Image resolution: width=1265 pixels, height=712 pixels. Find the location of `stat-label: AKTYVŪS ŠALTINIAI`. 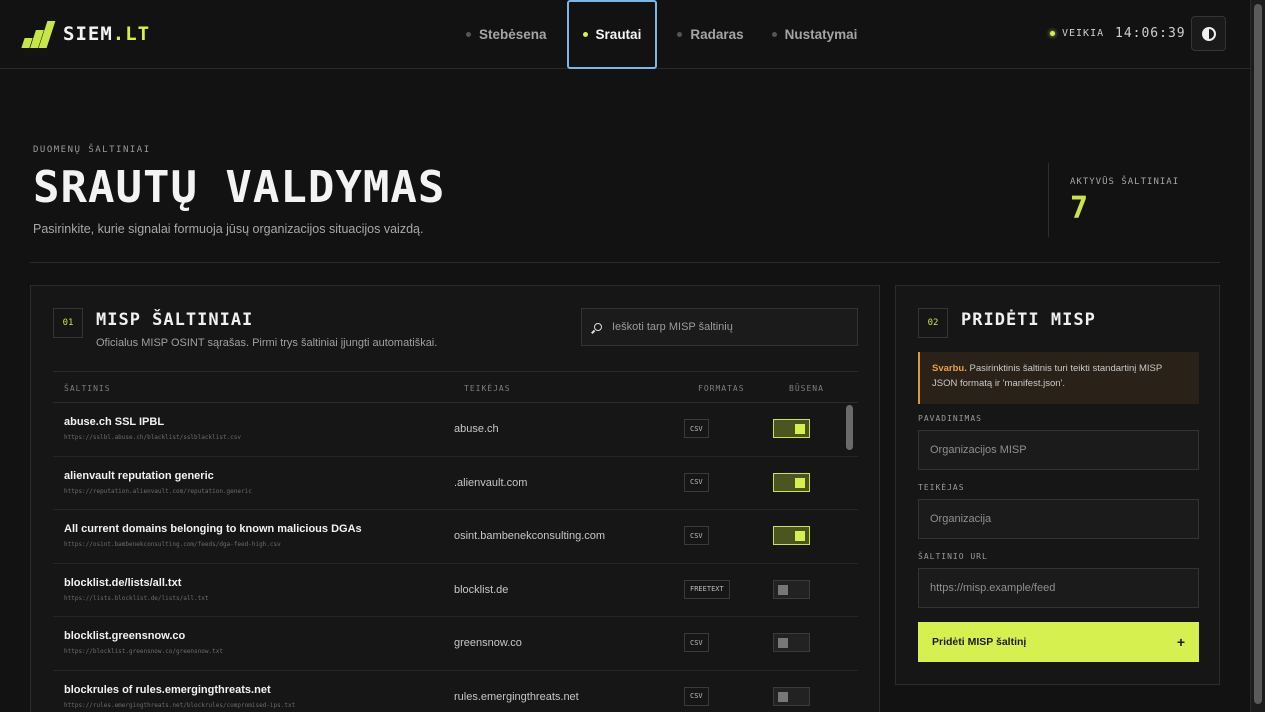

stat-label: AKTYVŪS ŠALTINIAI is located at coordinates (1125, 182).